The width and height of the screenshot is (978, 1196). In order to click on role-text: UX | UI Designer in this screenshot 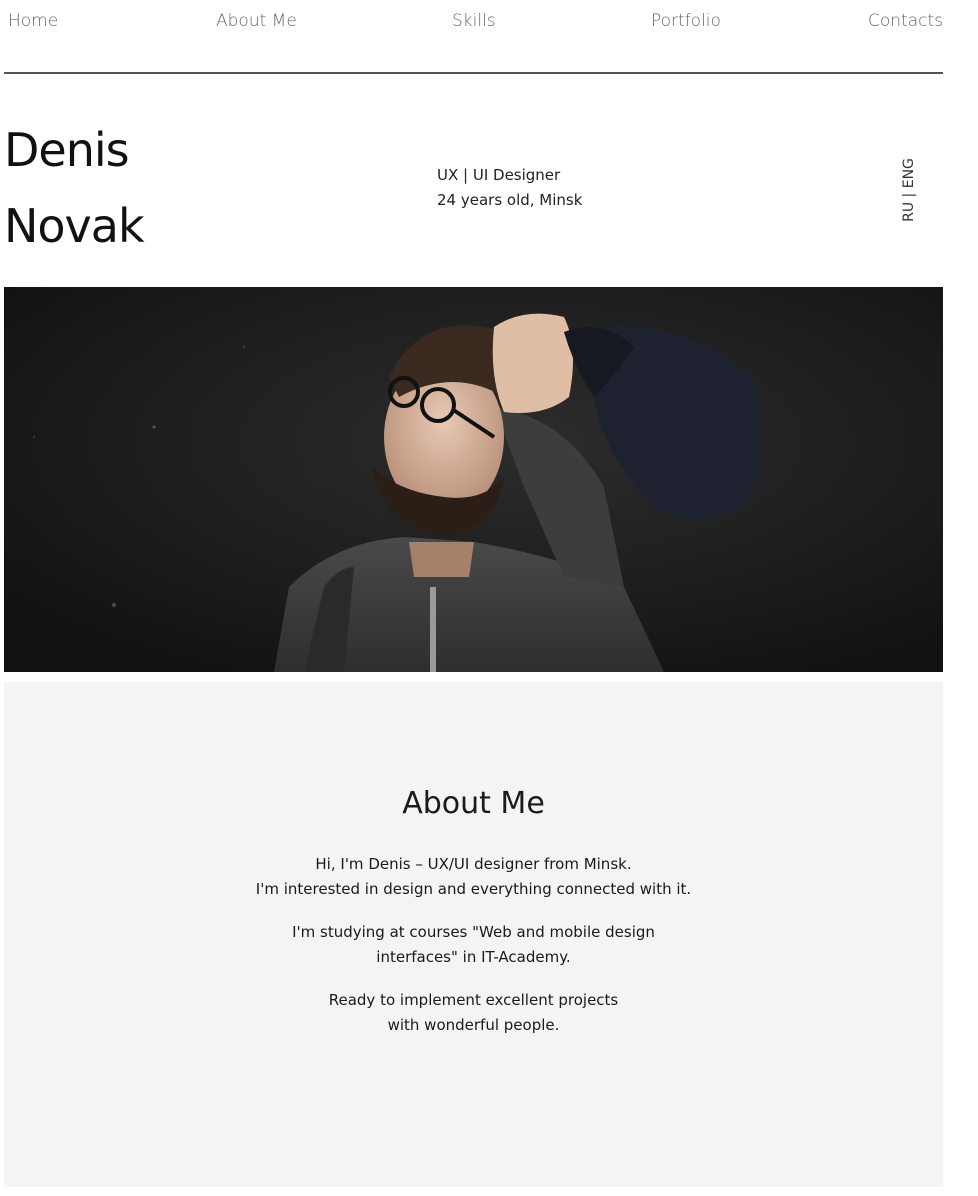, I will do `click(499, 175)`.